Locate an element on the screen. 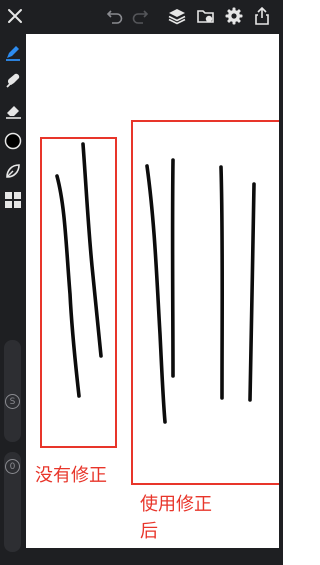 Image resolution: width=320 pixels, height=565 pixels. label-uncorrected: 没有修正 is located at coordinates (71, 475).